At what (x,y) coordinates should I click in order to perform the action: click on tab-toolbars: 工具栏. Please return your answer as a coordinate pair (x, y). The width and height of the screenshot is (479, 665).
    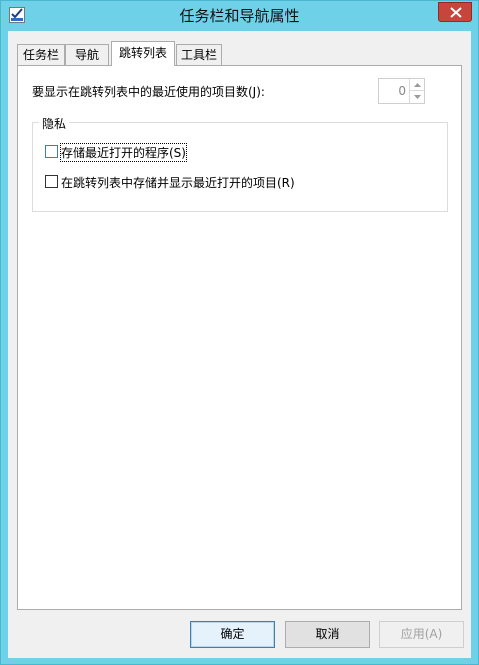
    Looking at the image, I should click on (199, 54).